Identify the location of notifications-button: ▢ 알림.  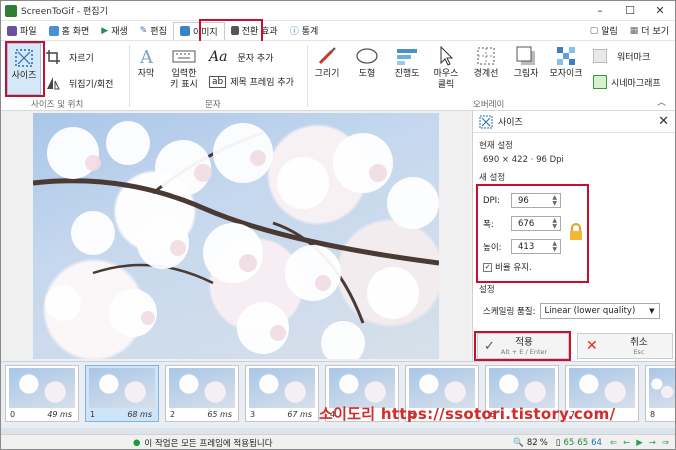
(604, 31).